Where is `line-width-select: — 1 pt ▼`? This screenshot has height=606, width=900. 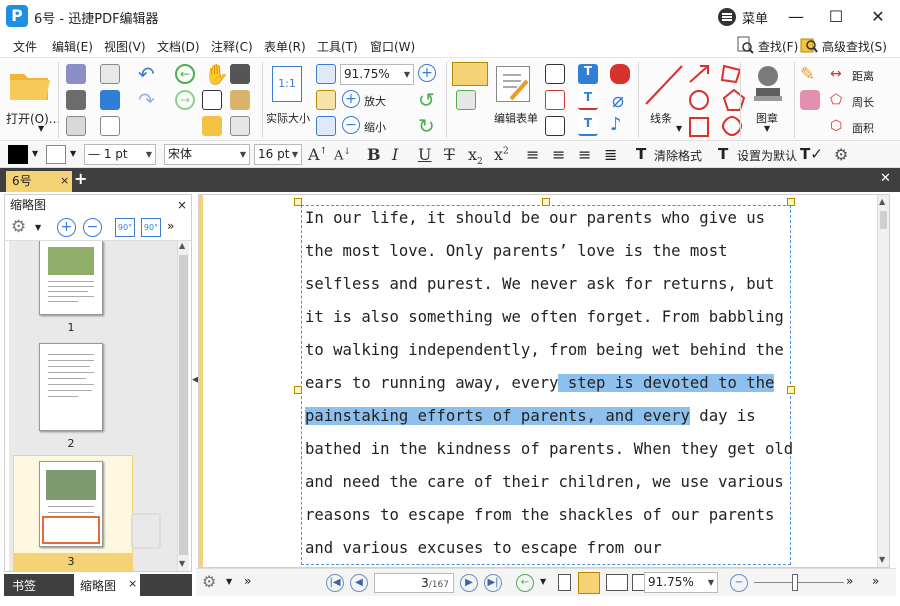 line-width-select: — 1 pt ▼ is located at coordinates (120, 154).